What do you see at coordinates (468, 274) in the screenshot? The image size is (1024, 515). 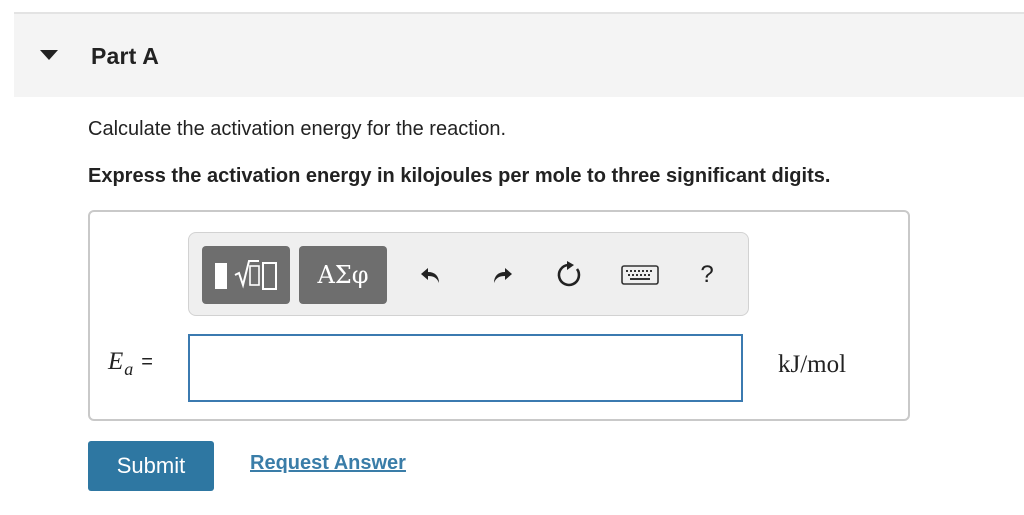 I see `math-toolbar: ΑΣφ ?` at bounding box center [468, 274].